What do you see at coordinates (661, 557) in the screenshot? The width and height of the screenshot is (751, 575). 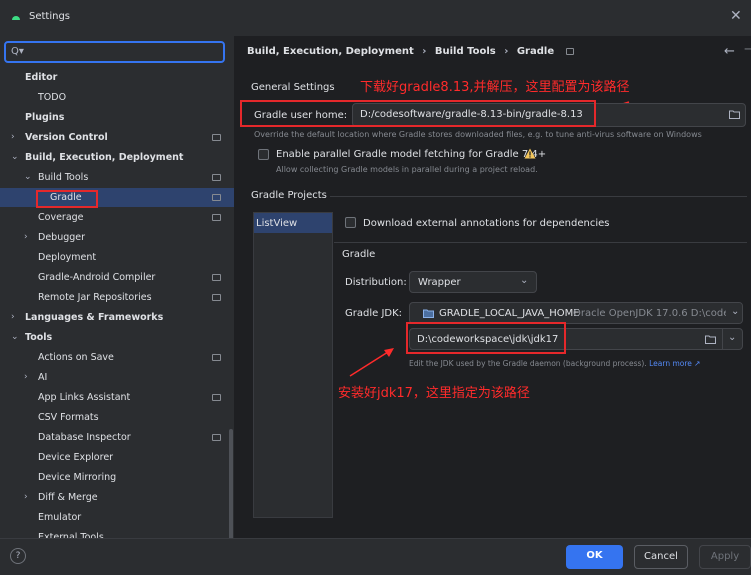 I see `cancel-button: Cancel` at bounding box center [661, 557].